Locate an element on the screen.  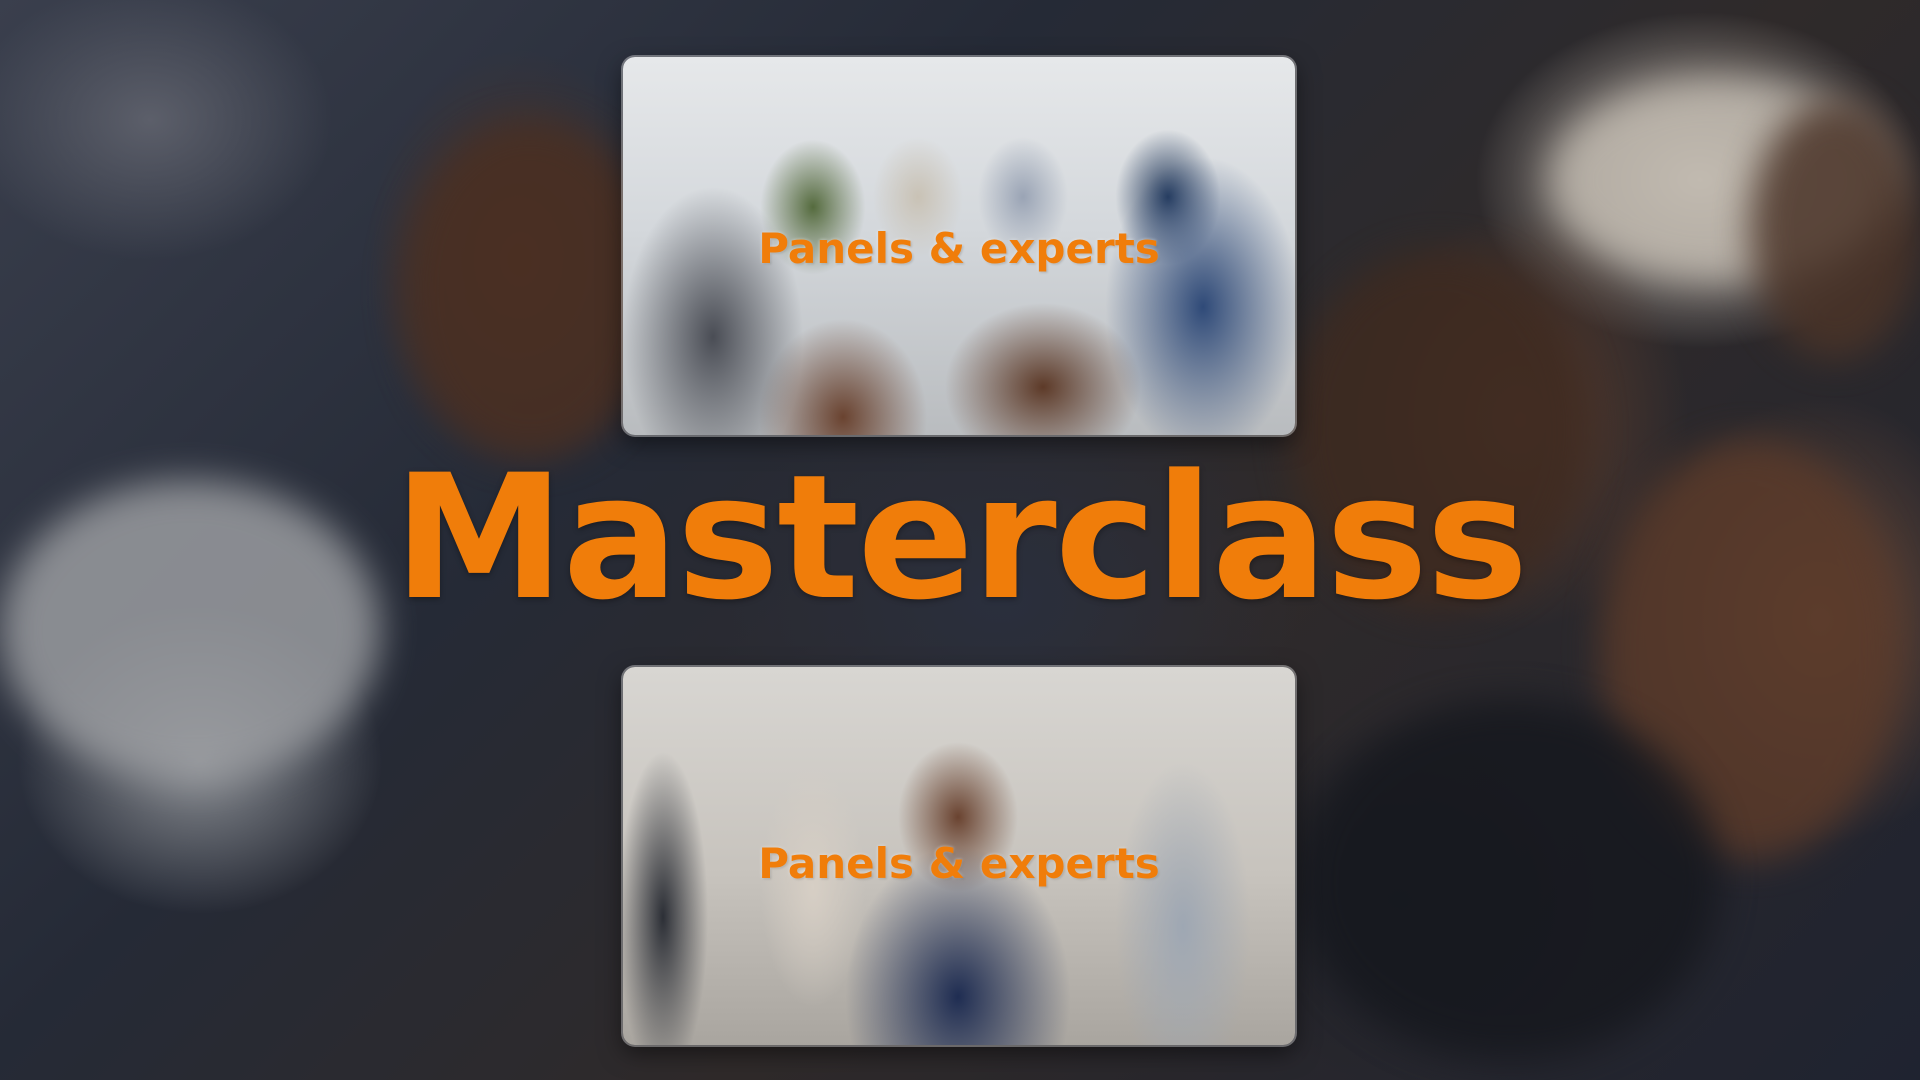
masterclass-headline: Masterclass is located at coordinates (960, 537).